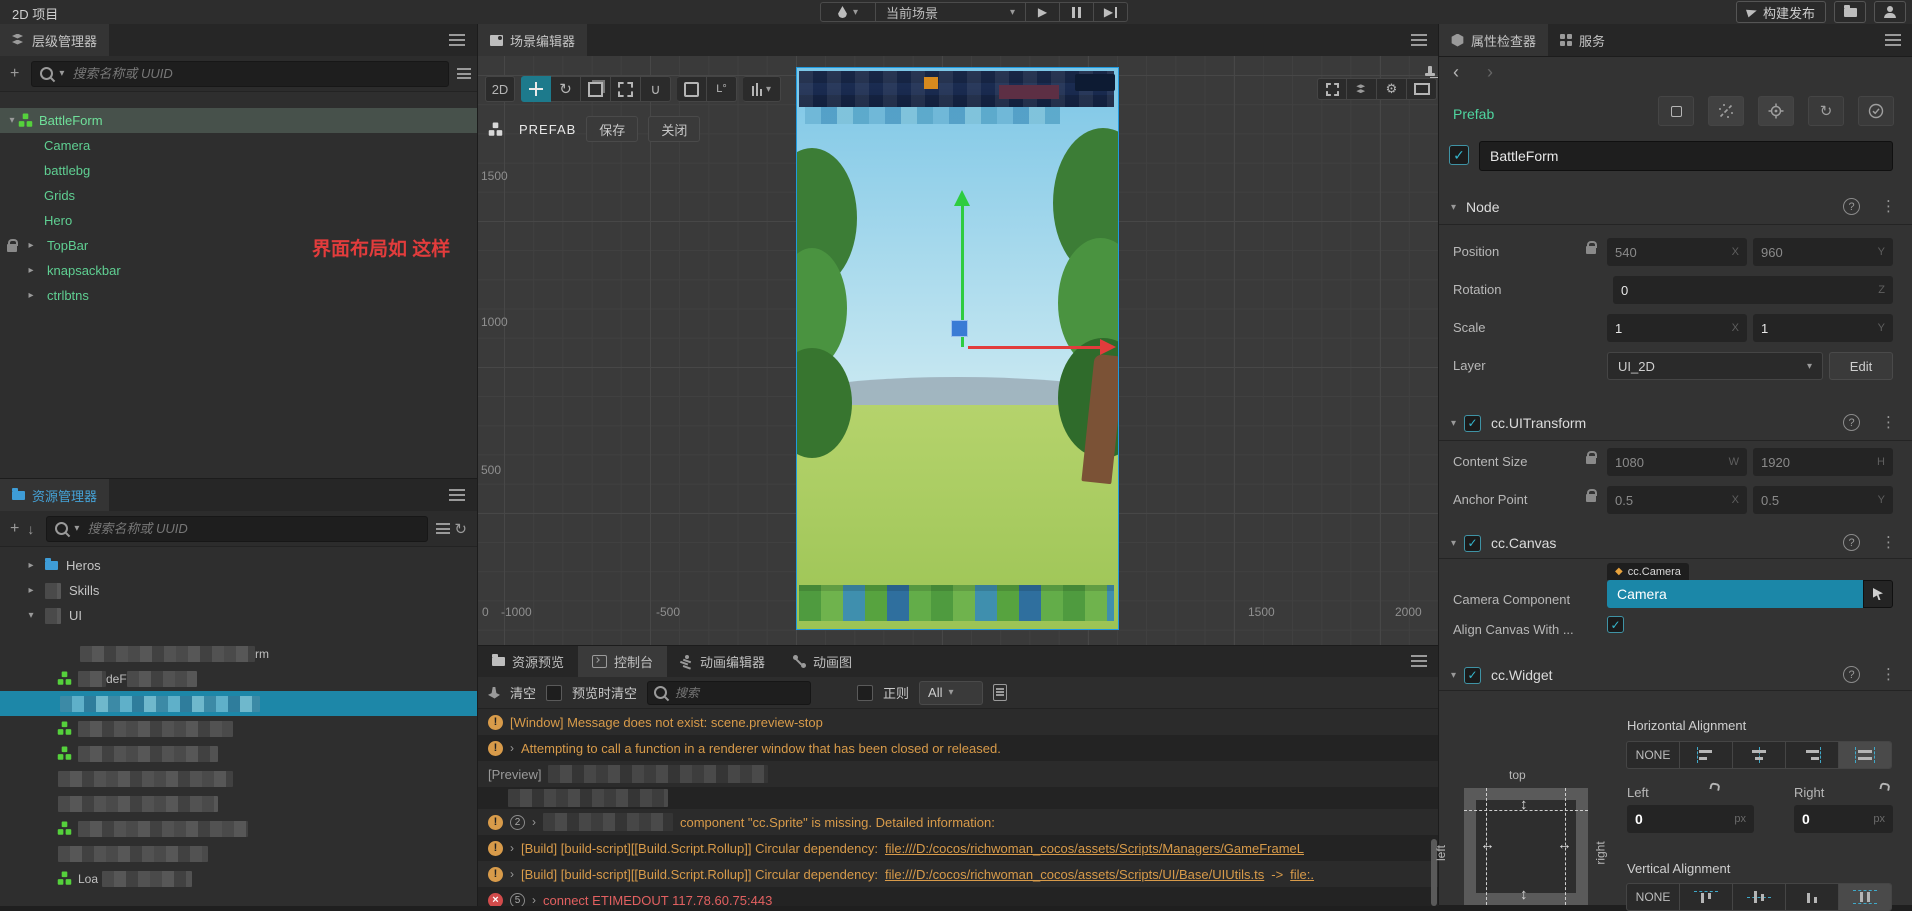 The image size is (1912, 911). I want to click on clear-on-preview-checkbox, so click(554, 692).